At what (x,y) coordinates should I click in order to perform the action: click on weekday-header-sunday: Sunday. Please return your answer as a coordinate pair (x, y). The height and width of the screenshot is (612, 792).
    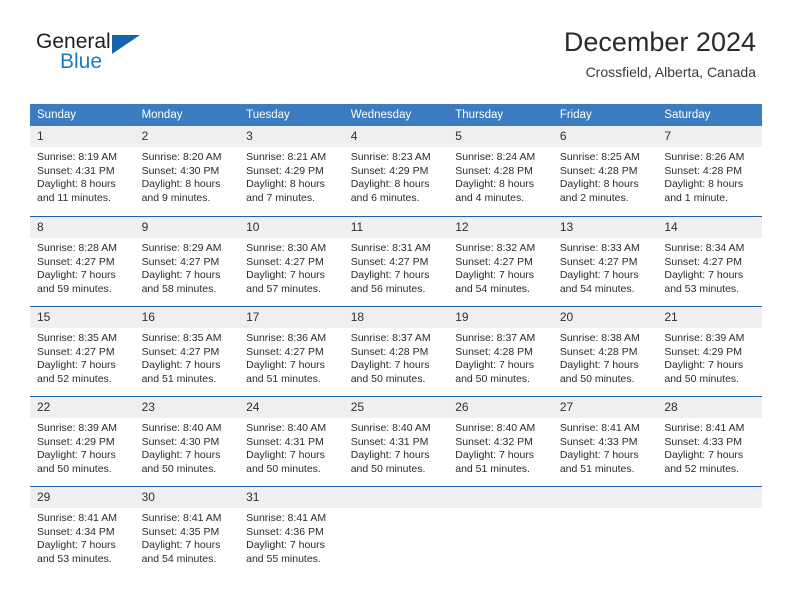
    Looking at the image, I should click on (82, 115).